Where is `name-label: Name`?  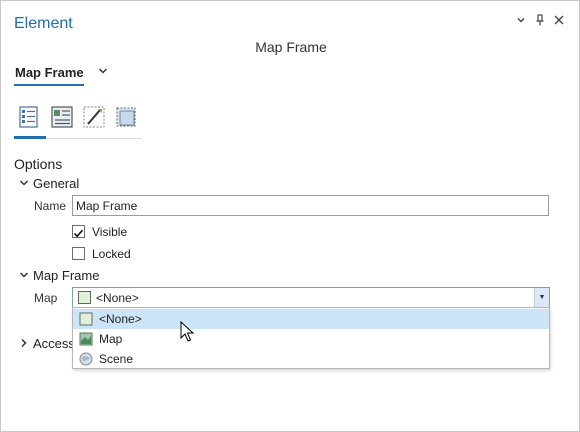
name-label: Name is located at coordinates (50, 206).